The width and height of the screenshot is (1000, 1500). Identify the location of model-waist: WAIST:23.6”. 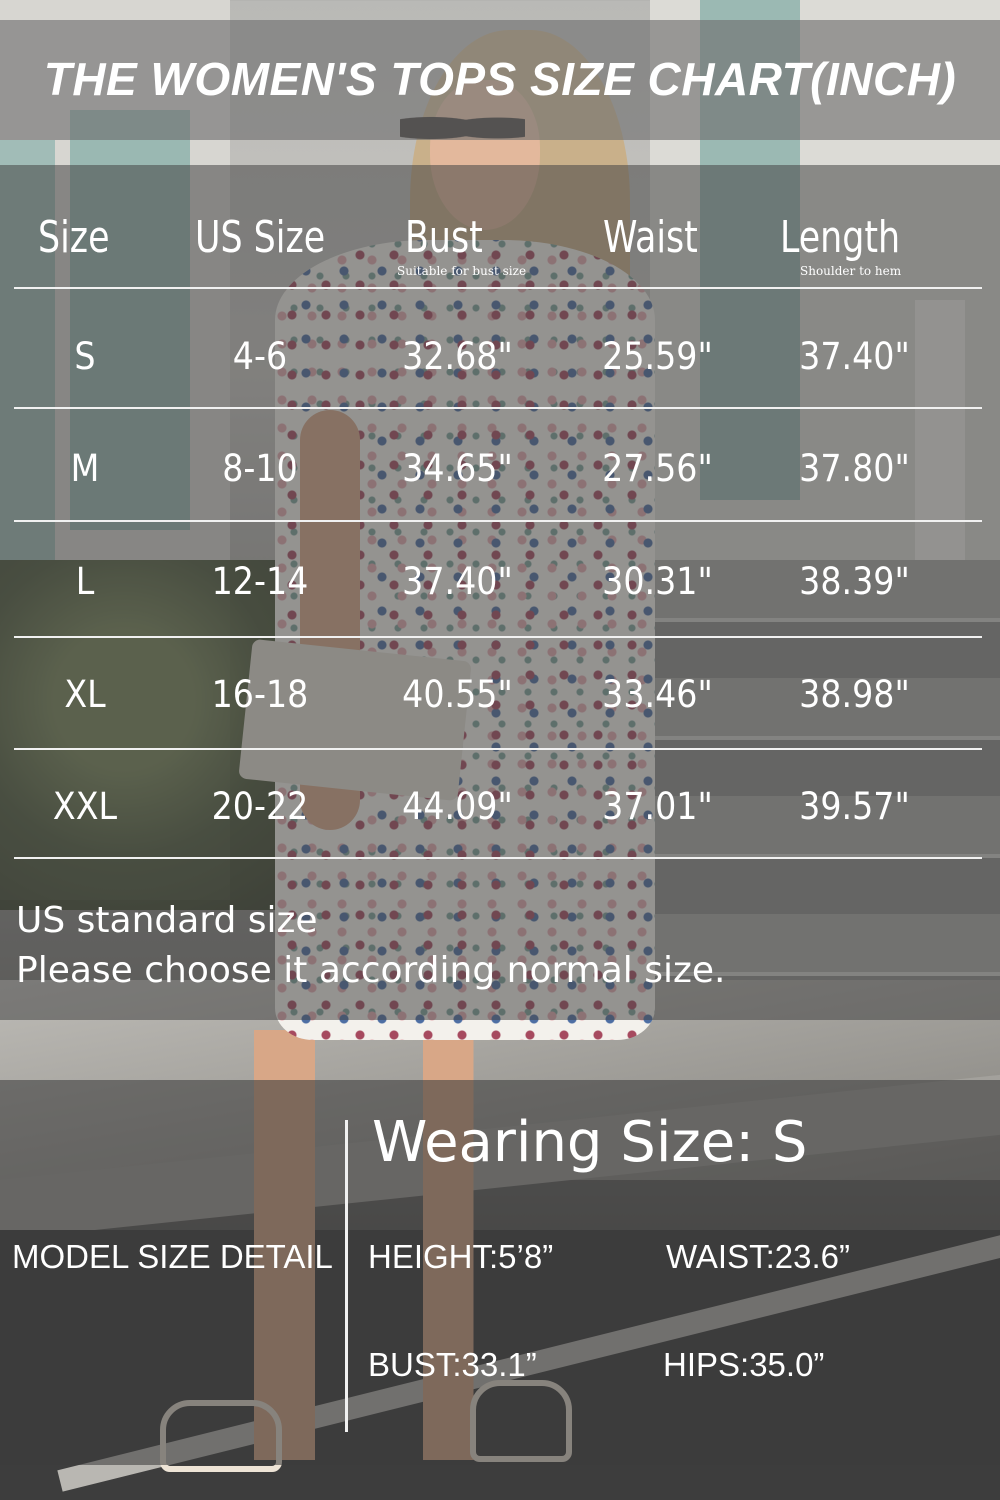
(758, 1256).